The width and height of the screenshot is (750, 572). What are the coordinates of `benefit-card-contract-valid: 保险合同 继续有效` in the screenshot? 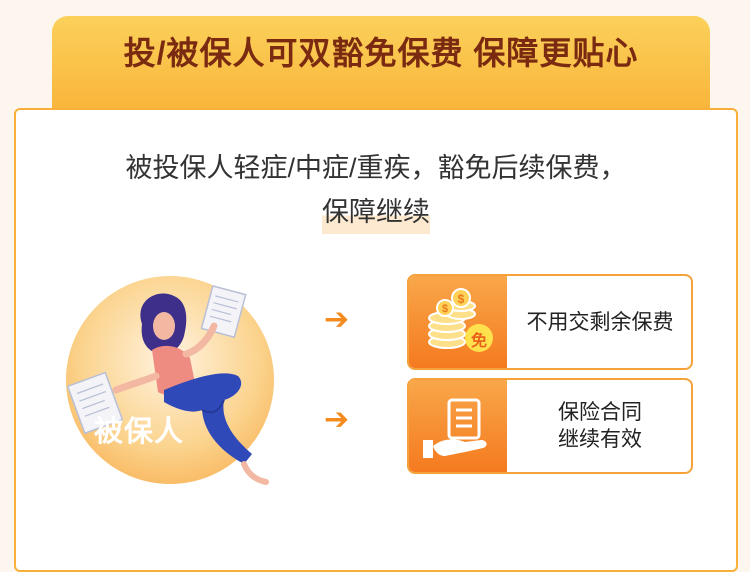 It's located at (550, 426).